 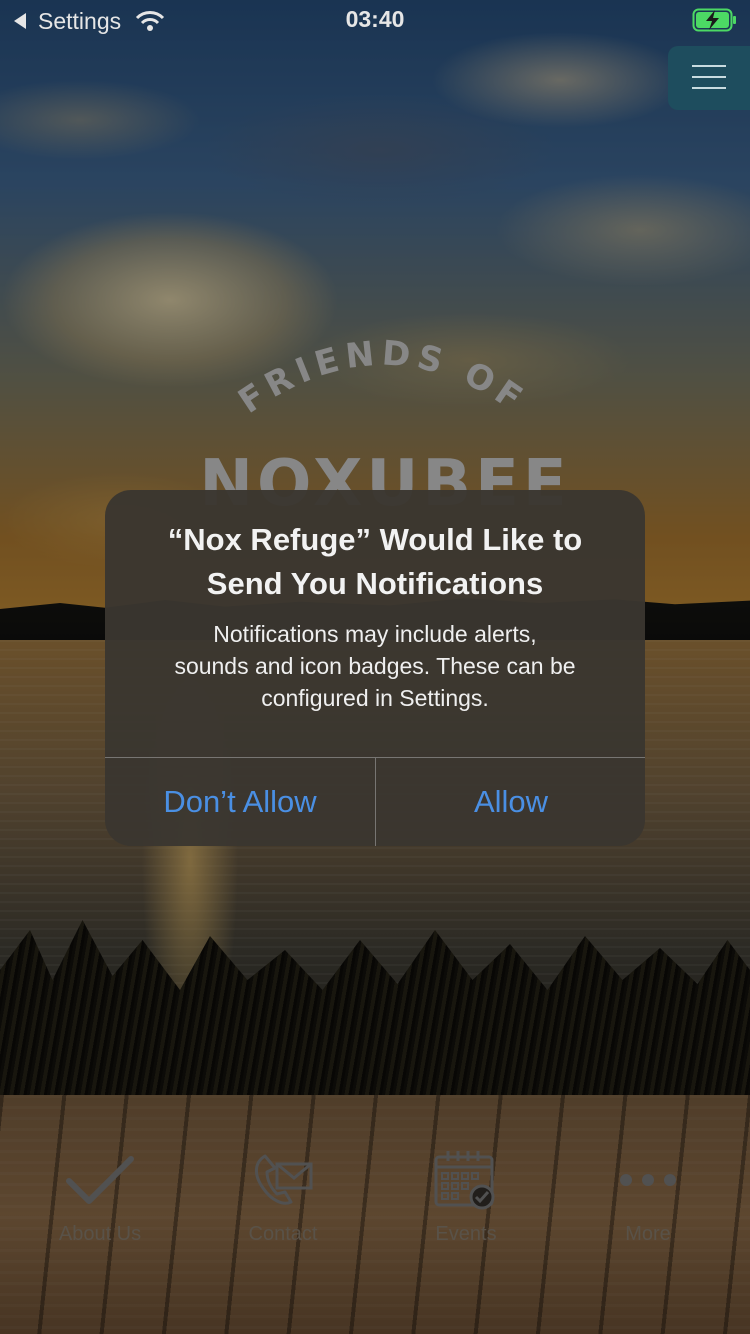 I want to click on hamburger-menu-button, so click(x=709, y=78).